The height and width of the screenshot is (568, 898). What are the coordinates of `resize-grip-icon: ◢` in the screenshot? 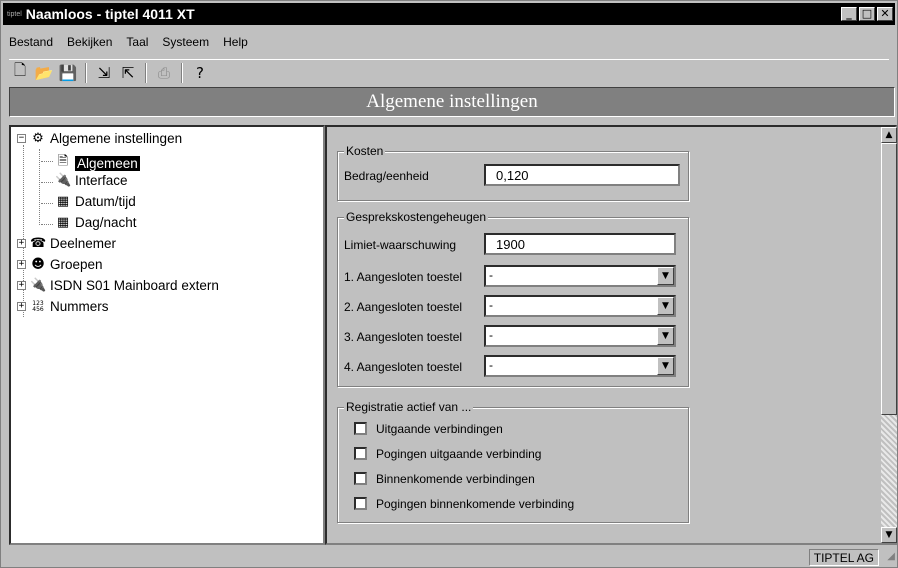 It's located at (891, 556).